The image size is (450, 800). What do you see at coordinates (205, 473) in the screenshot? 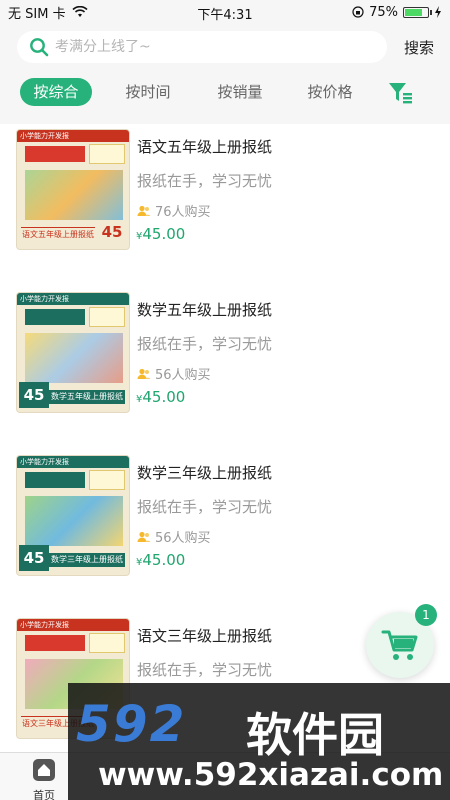
I see `product-title: 数学三年级上册报纸` at bounding box center [205, 473].